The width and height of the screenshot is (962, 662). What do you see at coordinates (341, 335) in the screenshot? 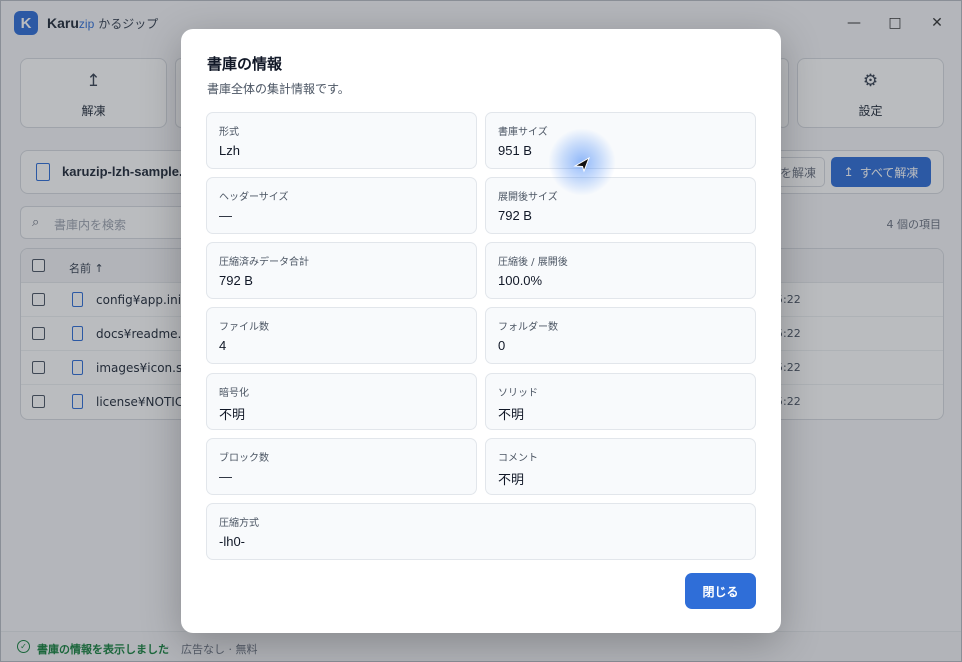
I see `info-field-file-count: ファイル数 4` at bounding box center [341, 335].